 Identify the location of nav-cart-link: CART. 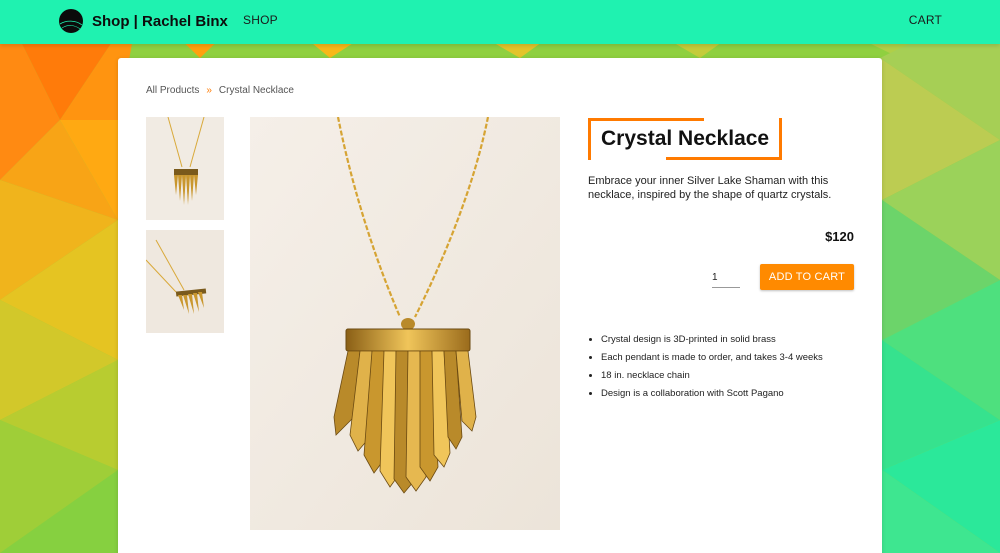
(925, 20).